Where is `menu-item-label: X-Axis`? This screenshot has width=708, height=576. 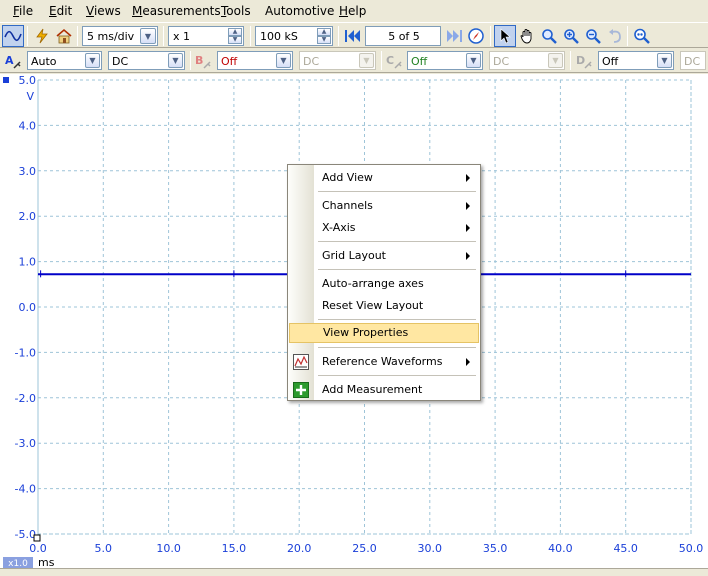 menu-item-label: X-Axis is located at coordinates (339, 227).